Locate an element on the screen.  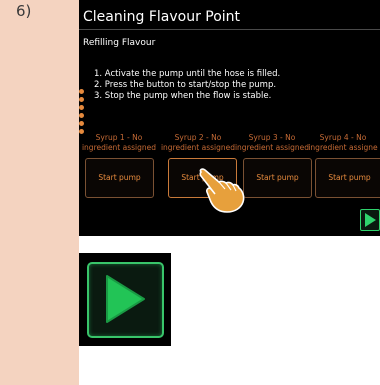
syrup-4-name: Syrup 4 - No is located at coordinates (343, 137).